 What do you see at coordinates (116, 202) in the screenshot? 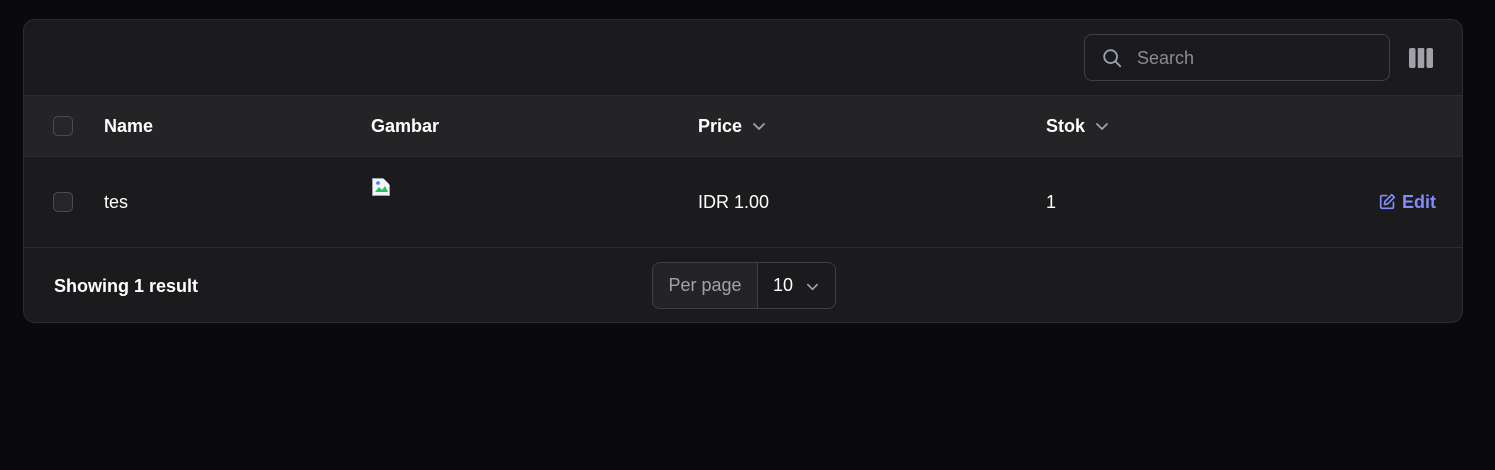
I see `cell-name: tes` at bounding box center [116, 202].